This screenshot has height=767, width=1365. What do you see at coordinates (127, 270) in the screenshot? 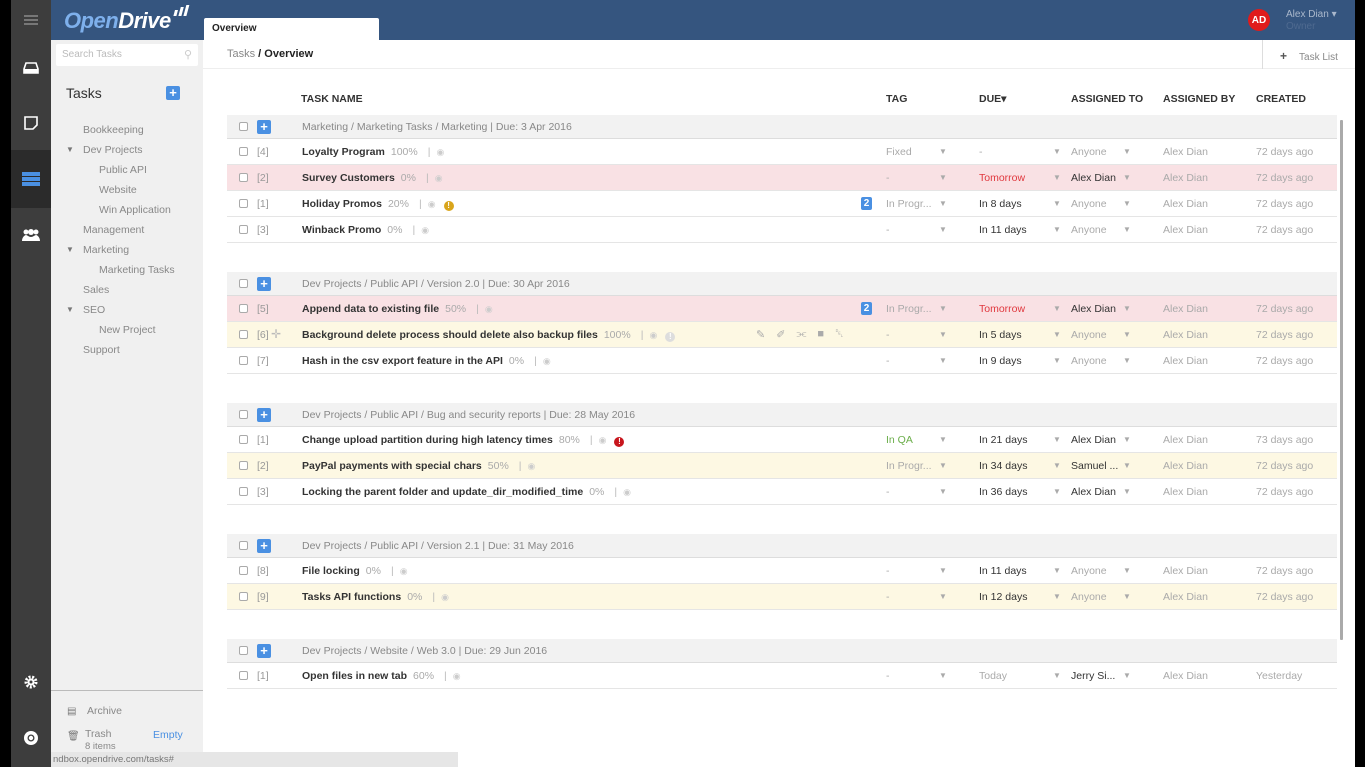
I see `sidebar-item: Marketing Tasks` at bounding box center [127, 270].